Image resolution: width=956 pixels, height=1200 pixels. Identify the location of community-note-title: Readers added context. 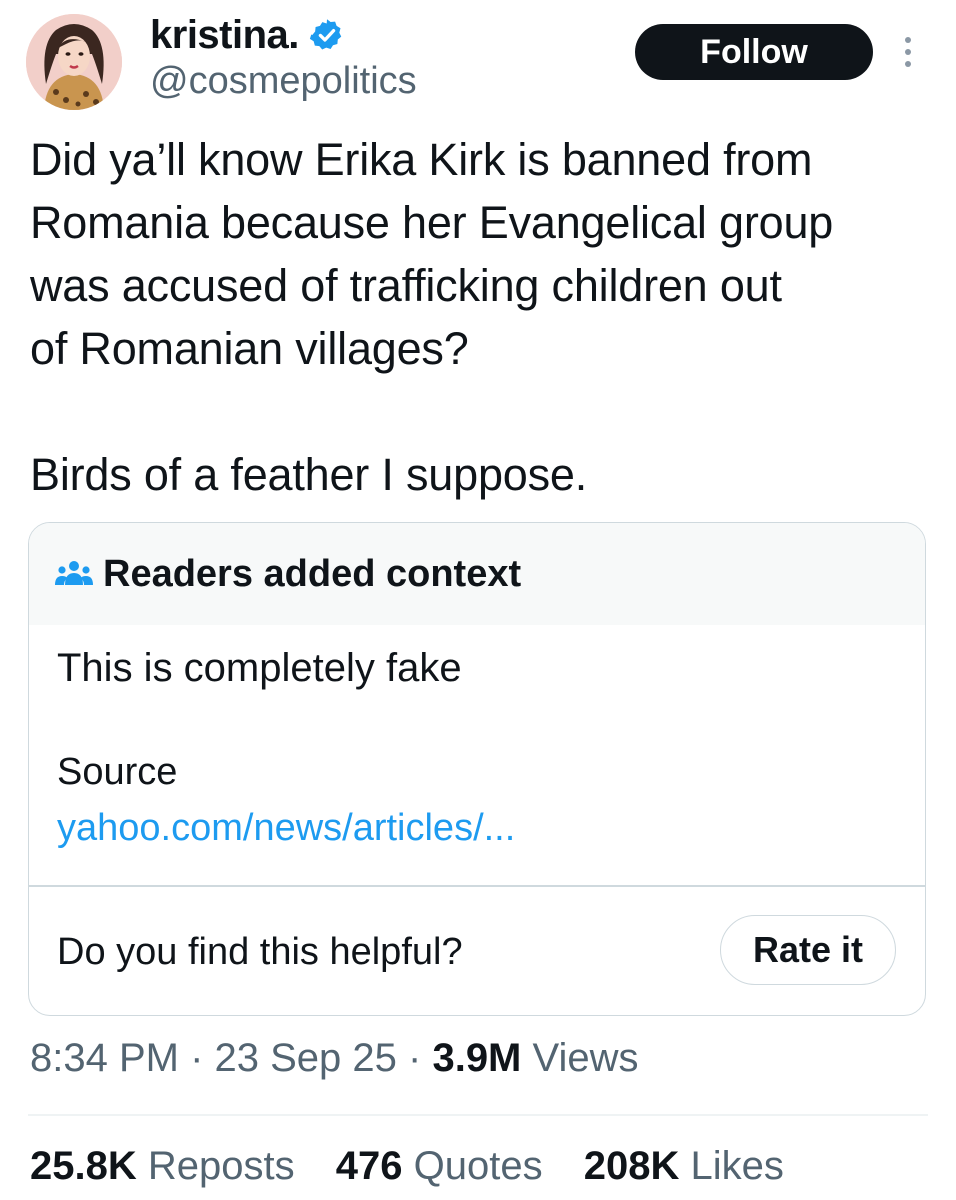
(312, 573).